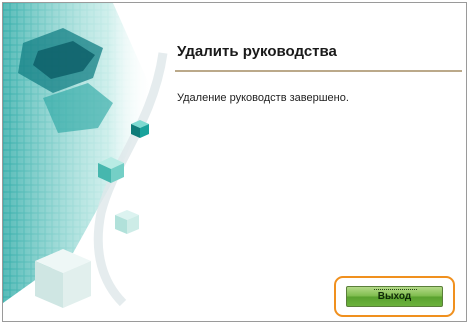  I want to click on status-message: Удаление руководств завершено., so click(263, 98).